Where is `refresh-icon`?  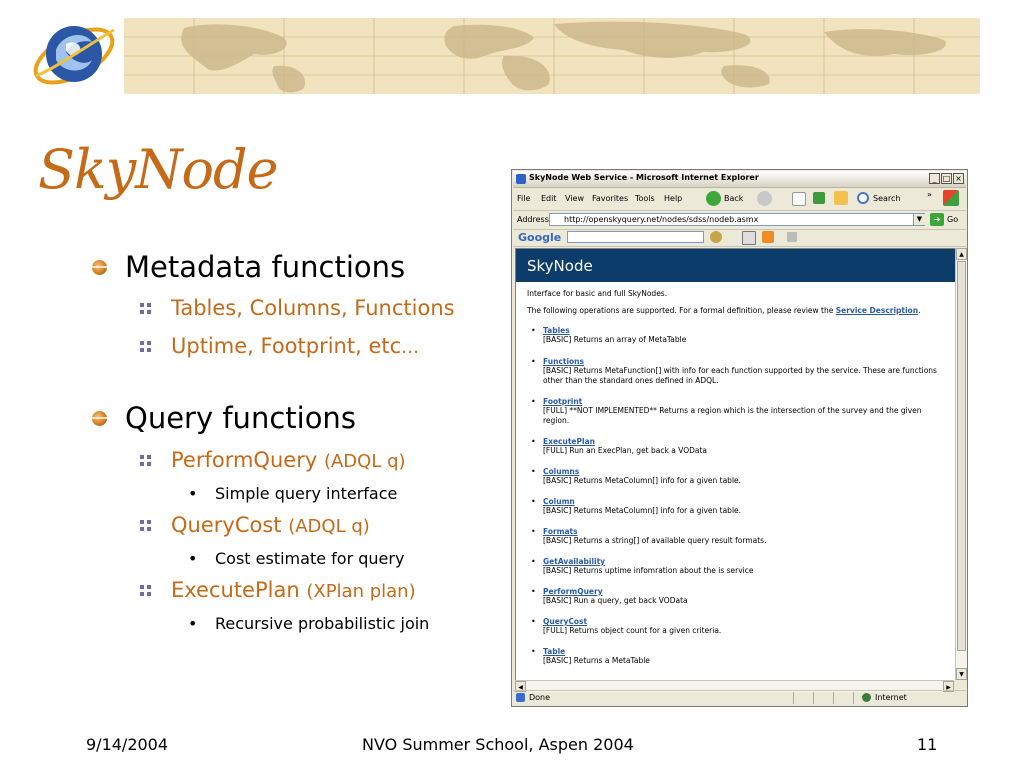 refresh-icon is located at coordinates (819, 198).